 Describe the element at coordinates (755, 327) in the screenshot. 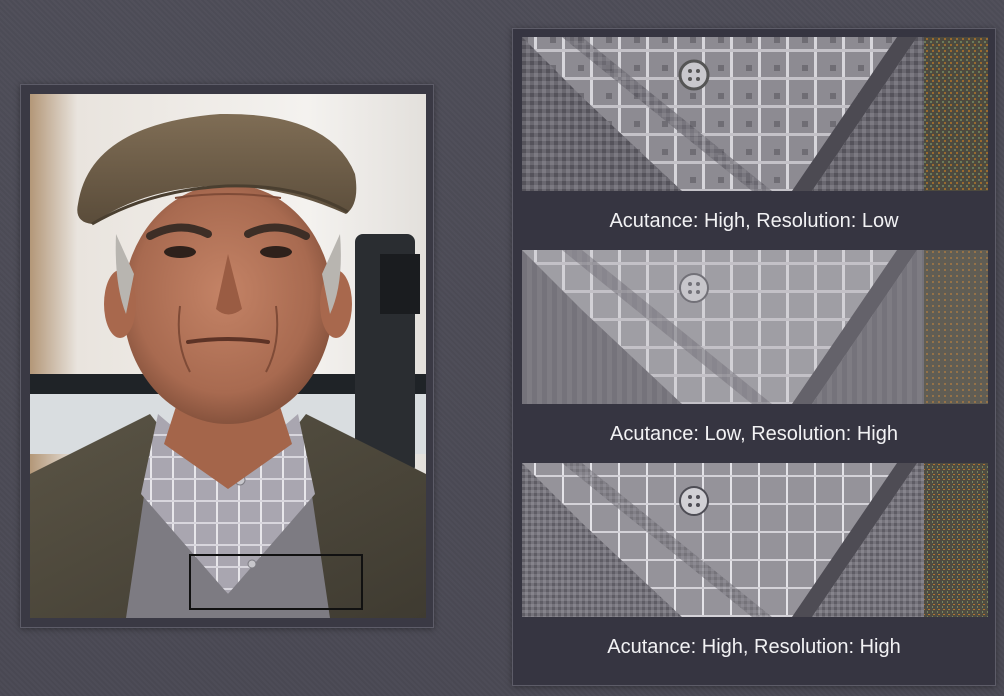

I see `crop-image-low-acutance-high-resolution` at that location.